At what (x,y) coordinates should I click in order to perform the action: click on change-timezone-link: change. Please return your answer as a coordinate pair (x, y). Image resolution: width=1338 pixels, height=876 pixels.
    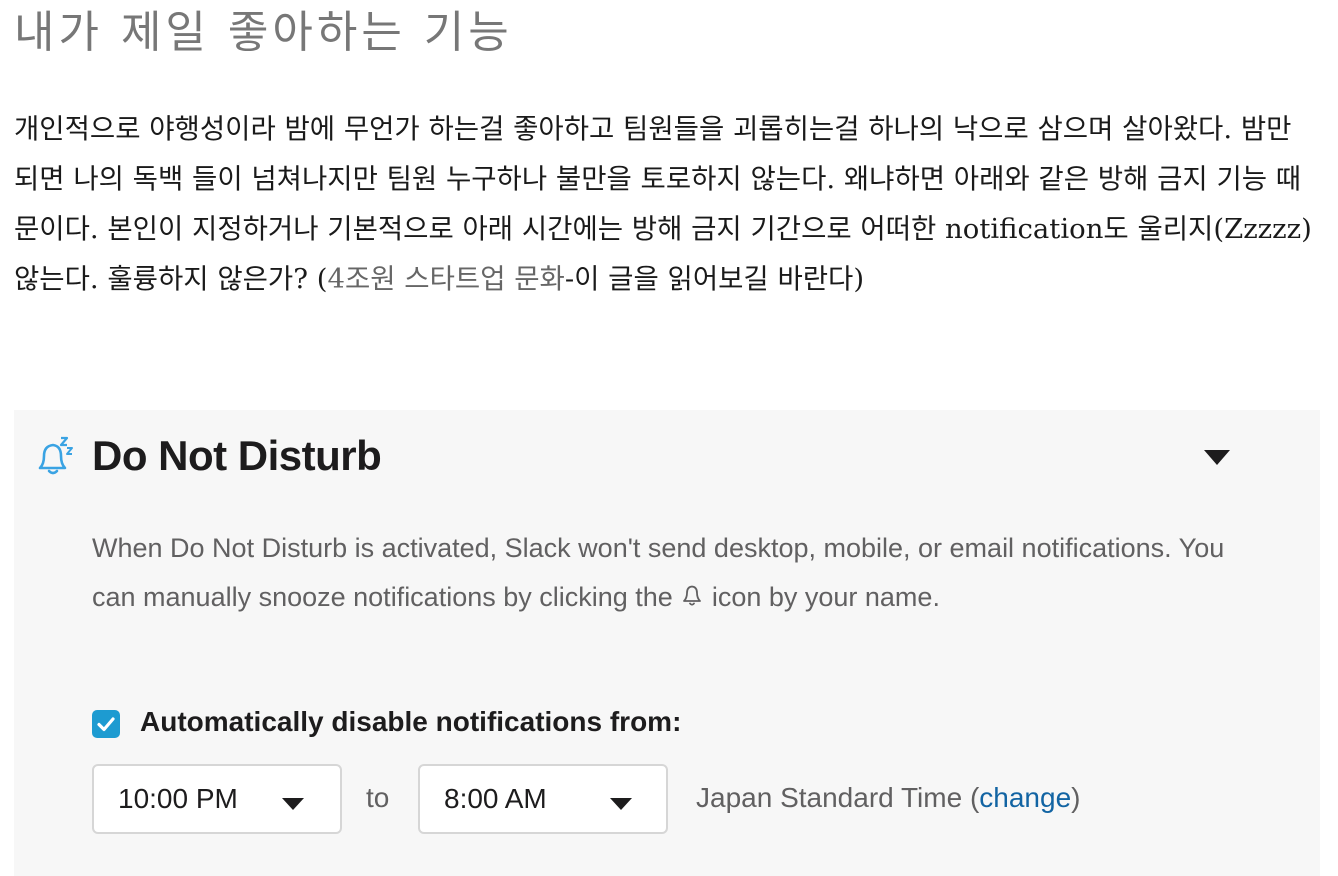
    Looking at the image, I should click on (1025, 797).